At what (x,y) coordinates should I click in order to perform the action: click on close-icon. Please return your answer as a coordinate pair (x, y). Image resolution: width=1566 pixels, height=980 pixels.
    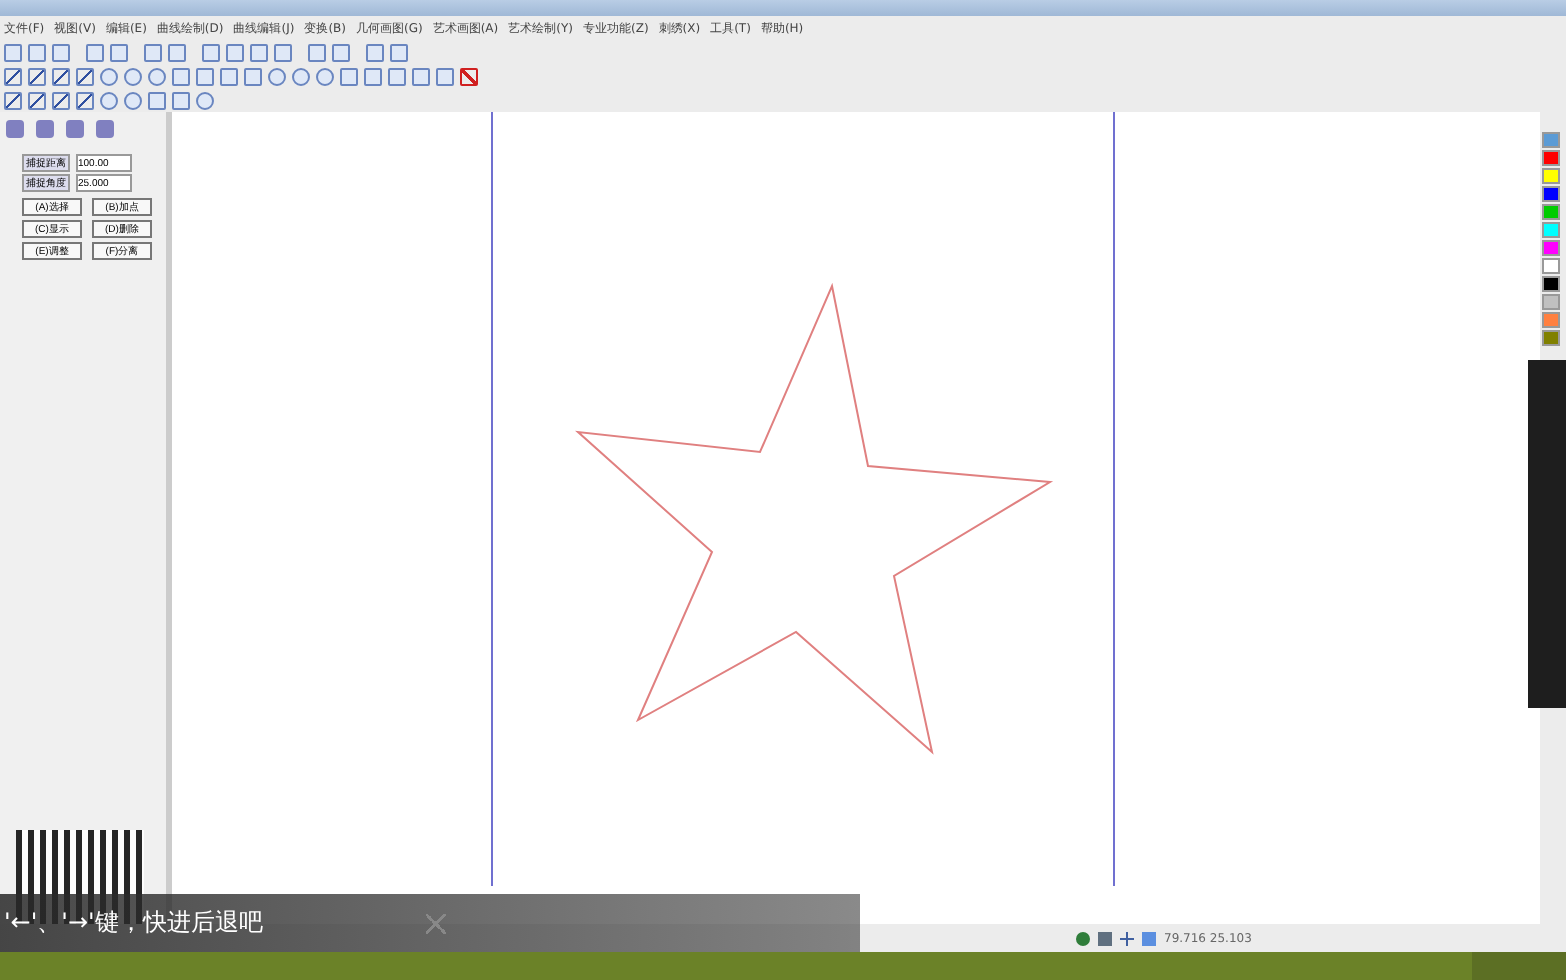
    Looking at the image, I should click on (436, 923).